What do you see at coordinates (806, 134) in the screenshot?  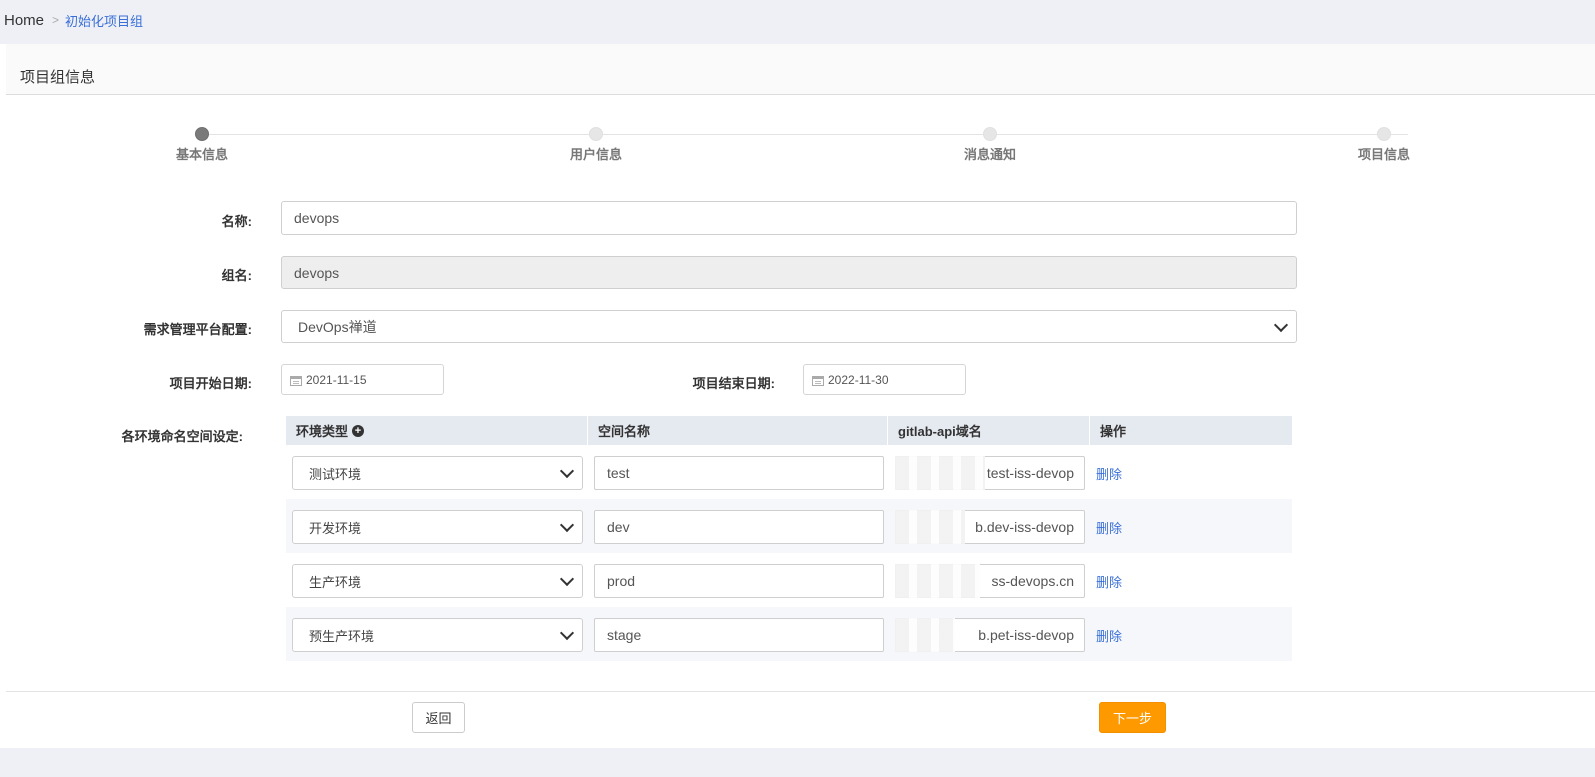 I see `step-connector-line` at bounding box center [806, 134].